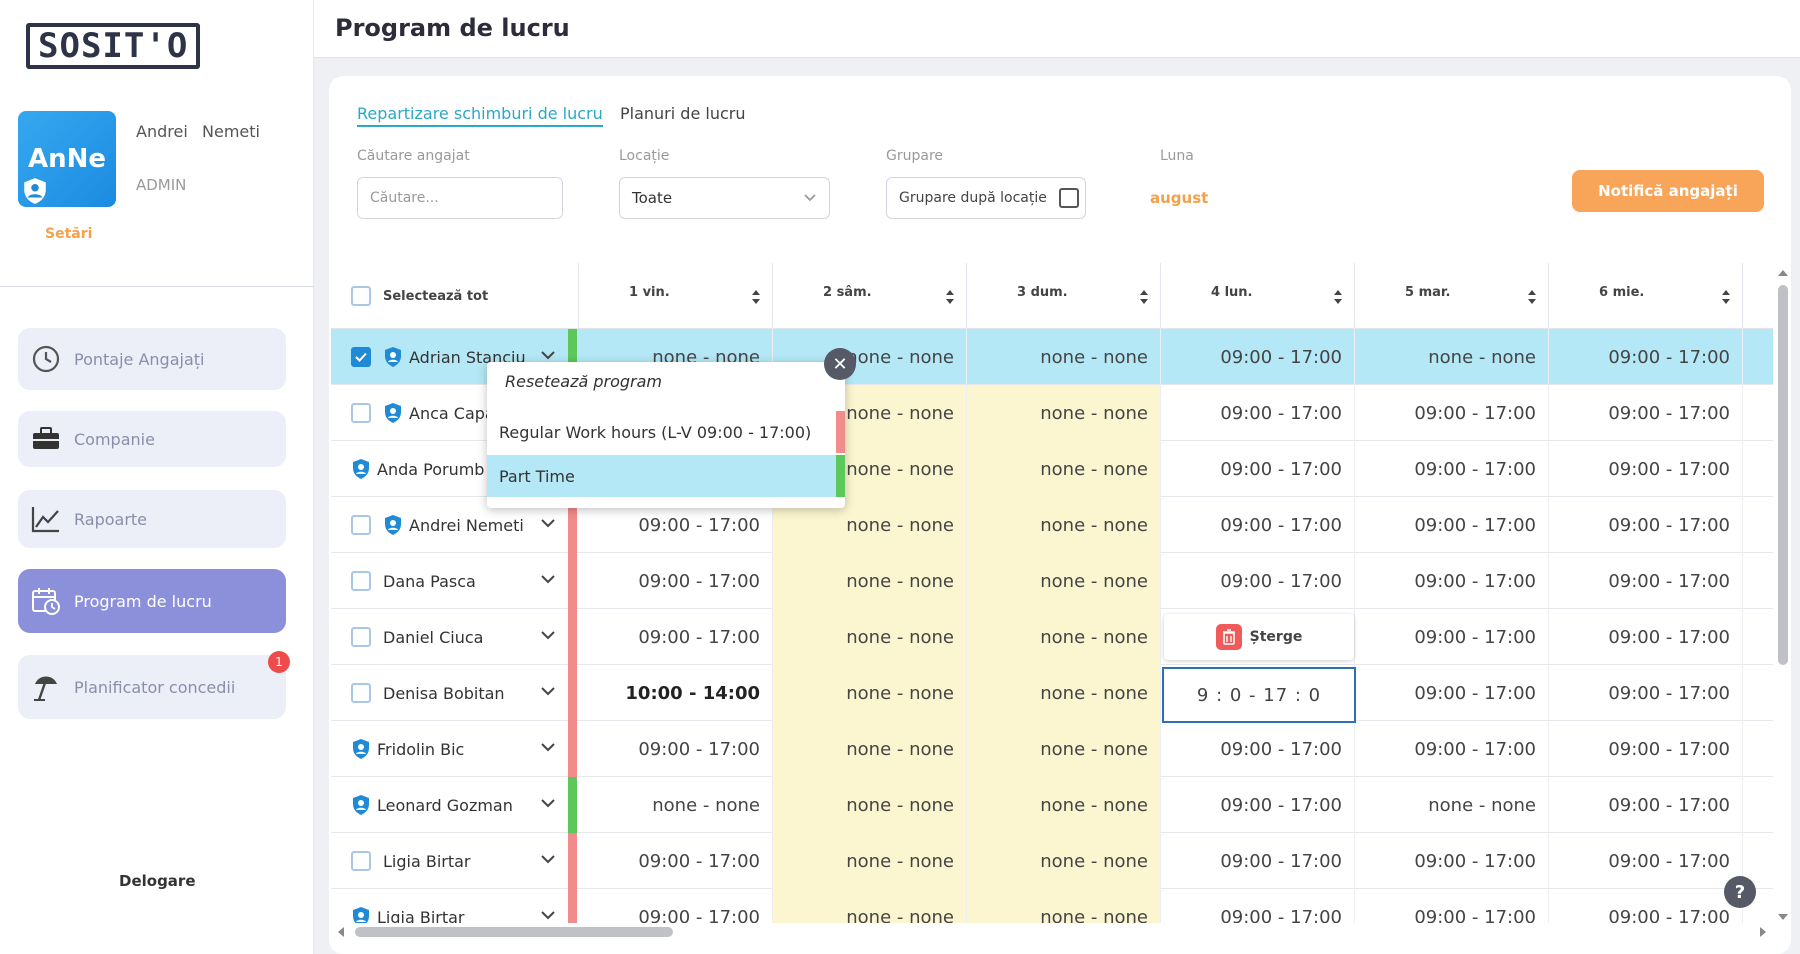 The image size is (1800, 954). I want to click on day-header: 1 vin., so click(676, 296).